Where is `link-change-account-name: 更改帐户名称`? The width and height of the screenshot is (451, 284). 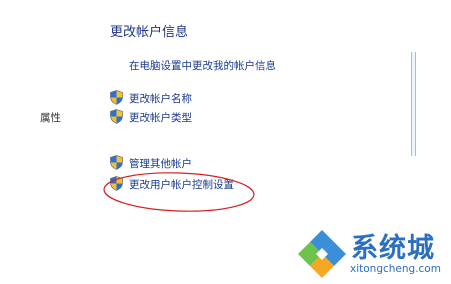
link-change-account-name: 更改帐户名称 is located at coordinates (160, 98).